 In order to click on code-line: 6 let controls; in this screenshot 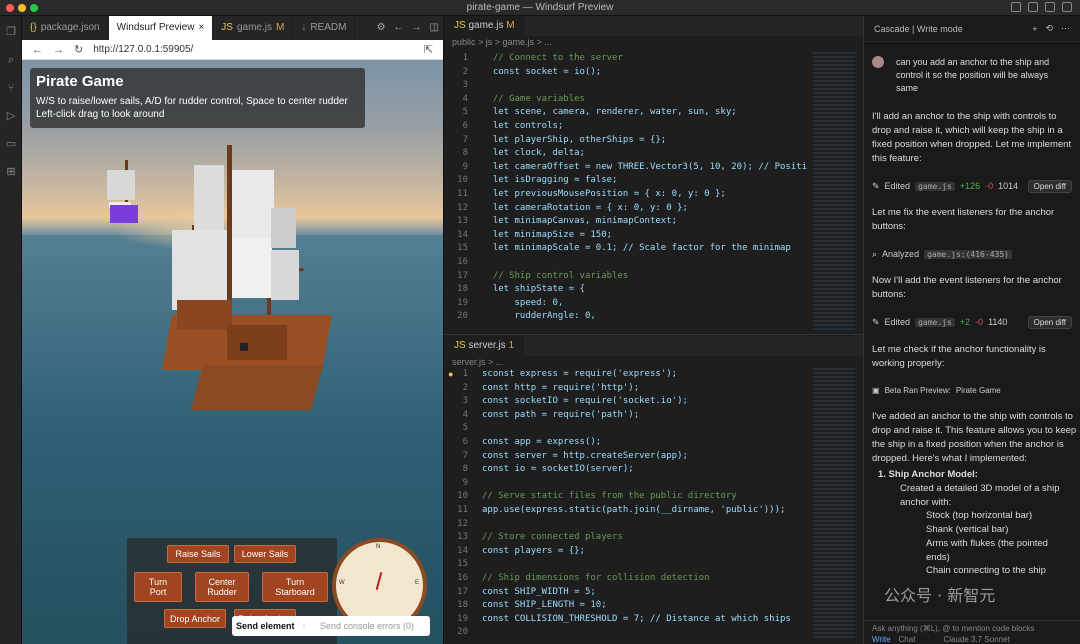, I will do `click(629, 127)`.